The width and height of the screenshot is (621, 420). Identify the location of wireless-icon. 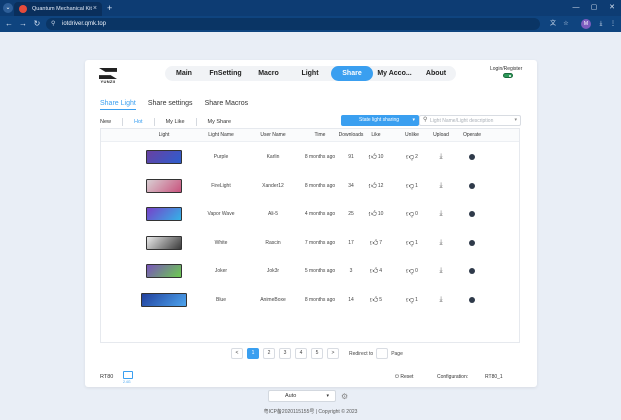
(128, 375).